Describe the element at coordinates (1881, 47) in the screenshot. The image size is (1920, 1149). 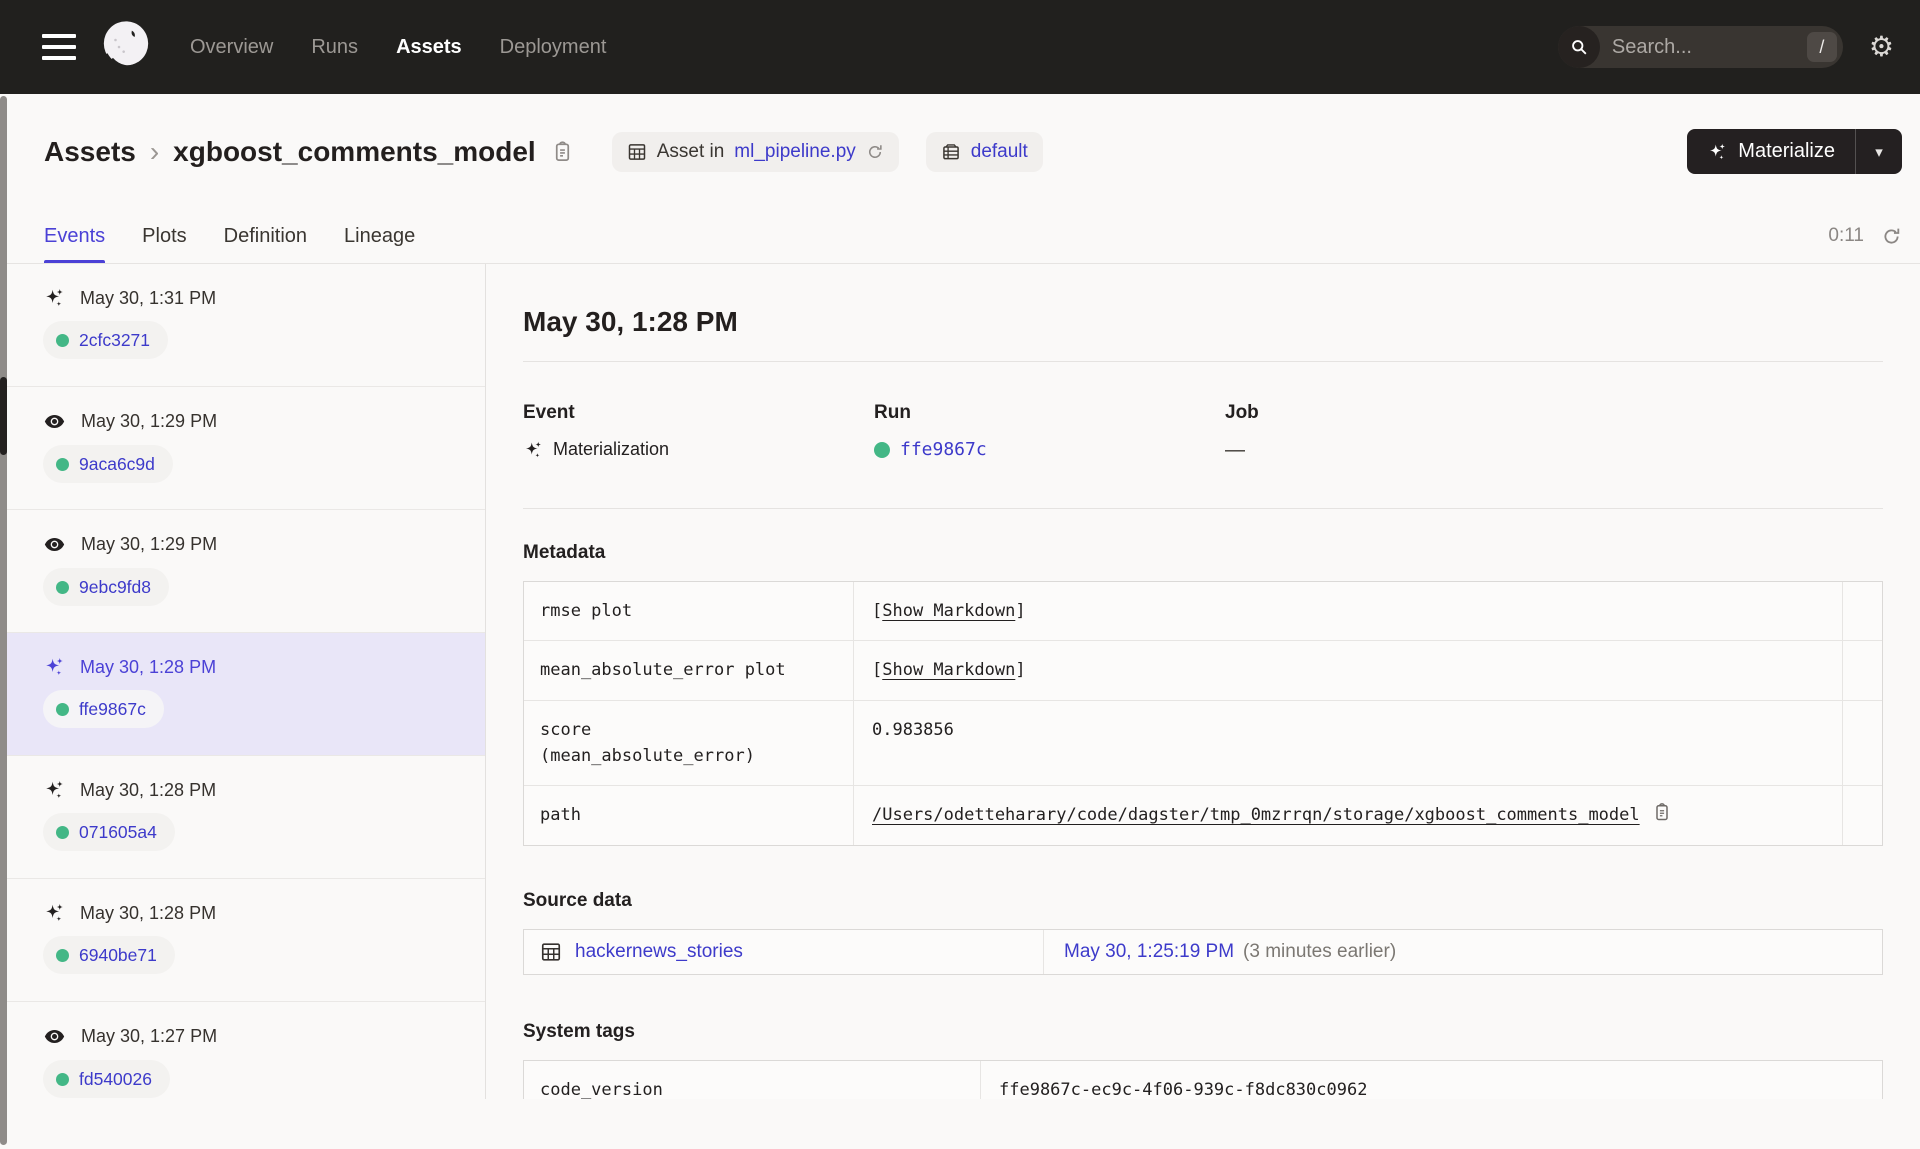
I see `settings-gear-icon: ⚙` at that location.